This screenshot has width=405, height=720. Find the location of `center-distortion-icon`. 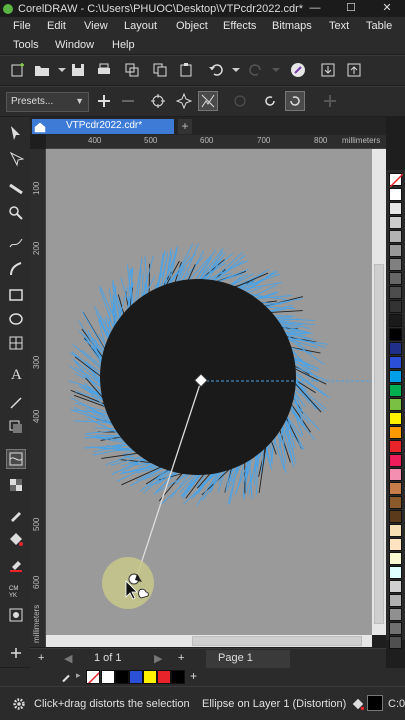

center-distortion-icon is located at coordinates (240, 101).